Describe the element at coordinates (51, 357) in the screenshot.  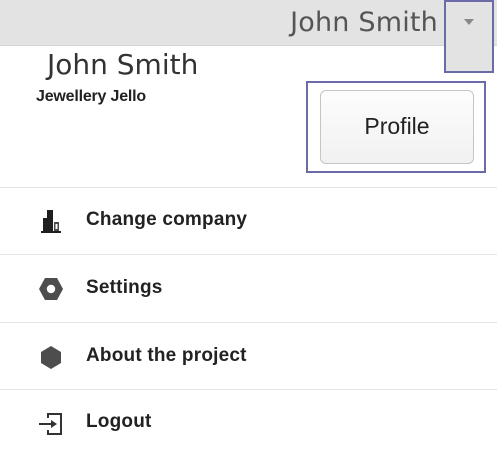
I see `info-hexagon-icon` at that location.